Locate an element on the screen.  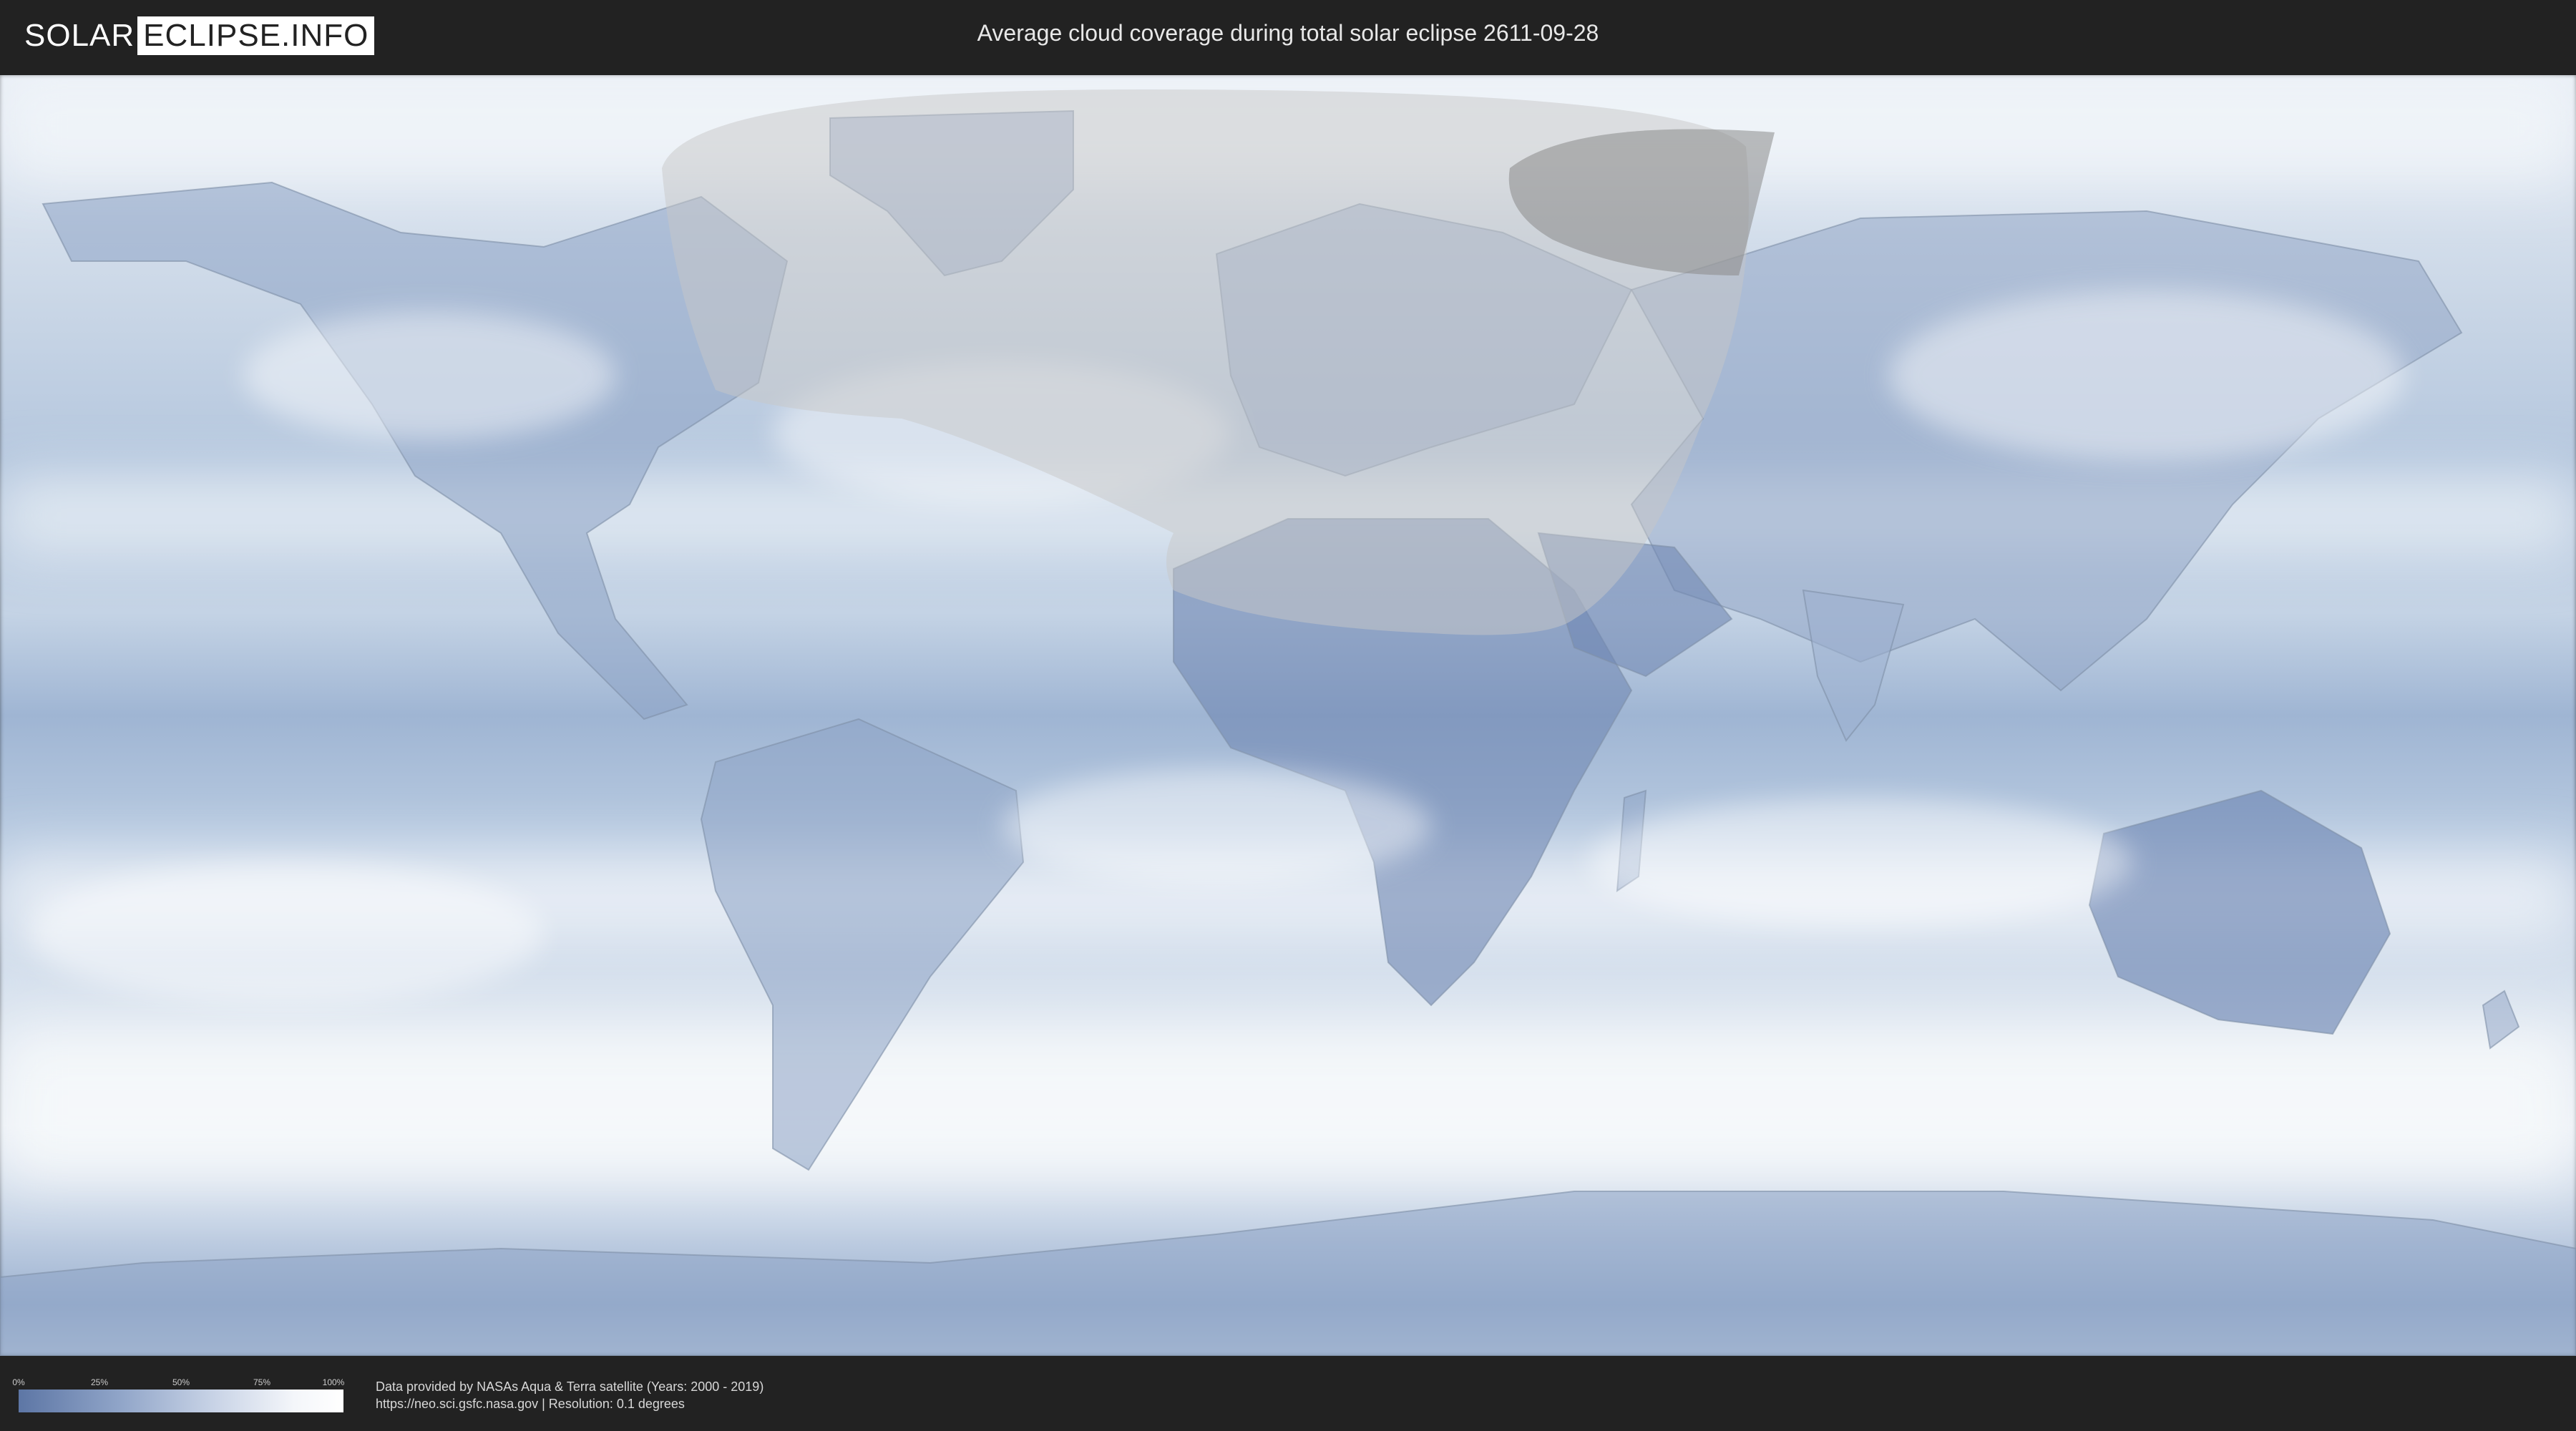
legend-tick-50: 50% is located at coordinates (181, 1382).